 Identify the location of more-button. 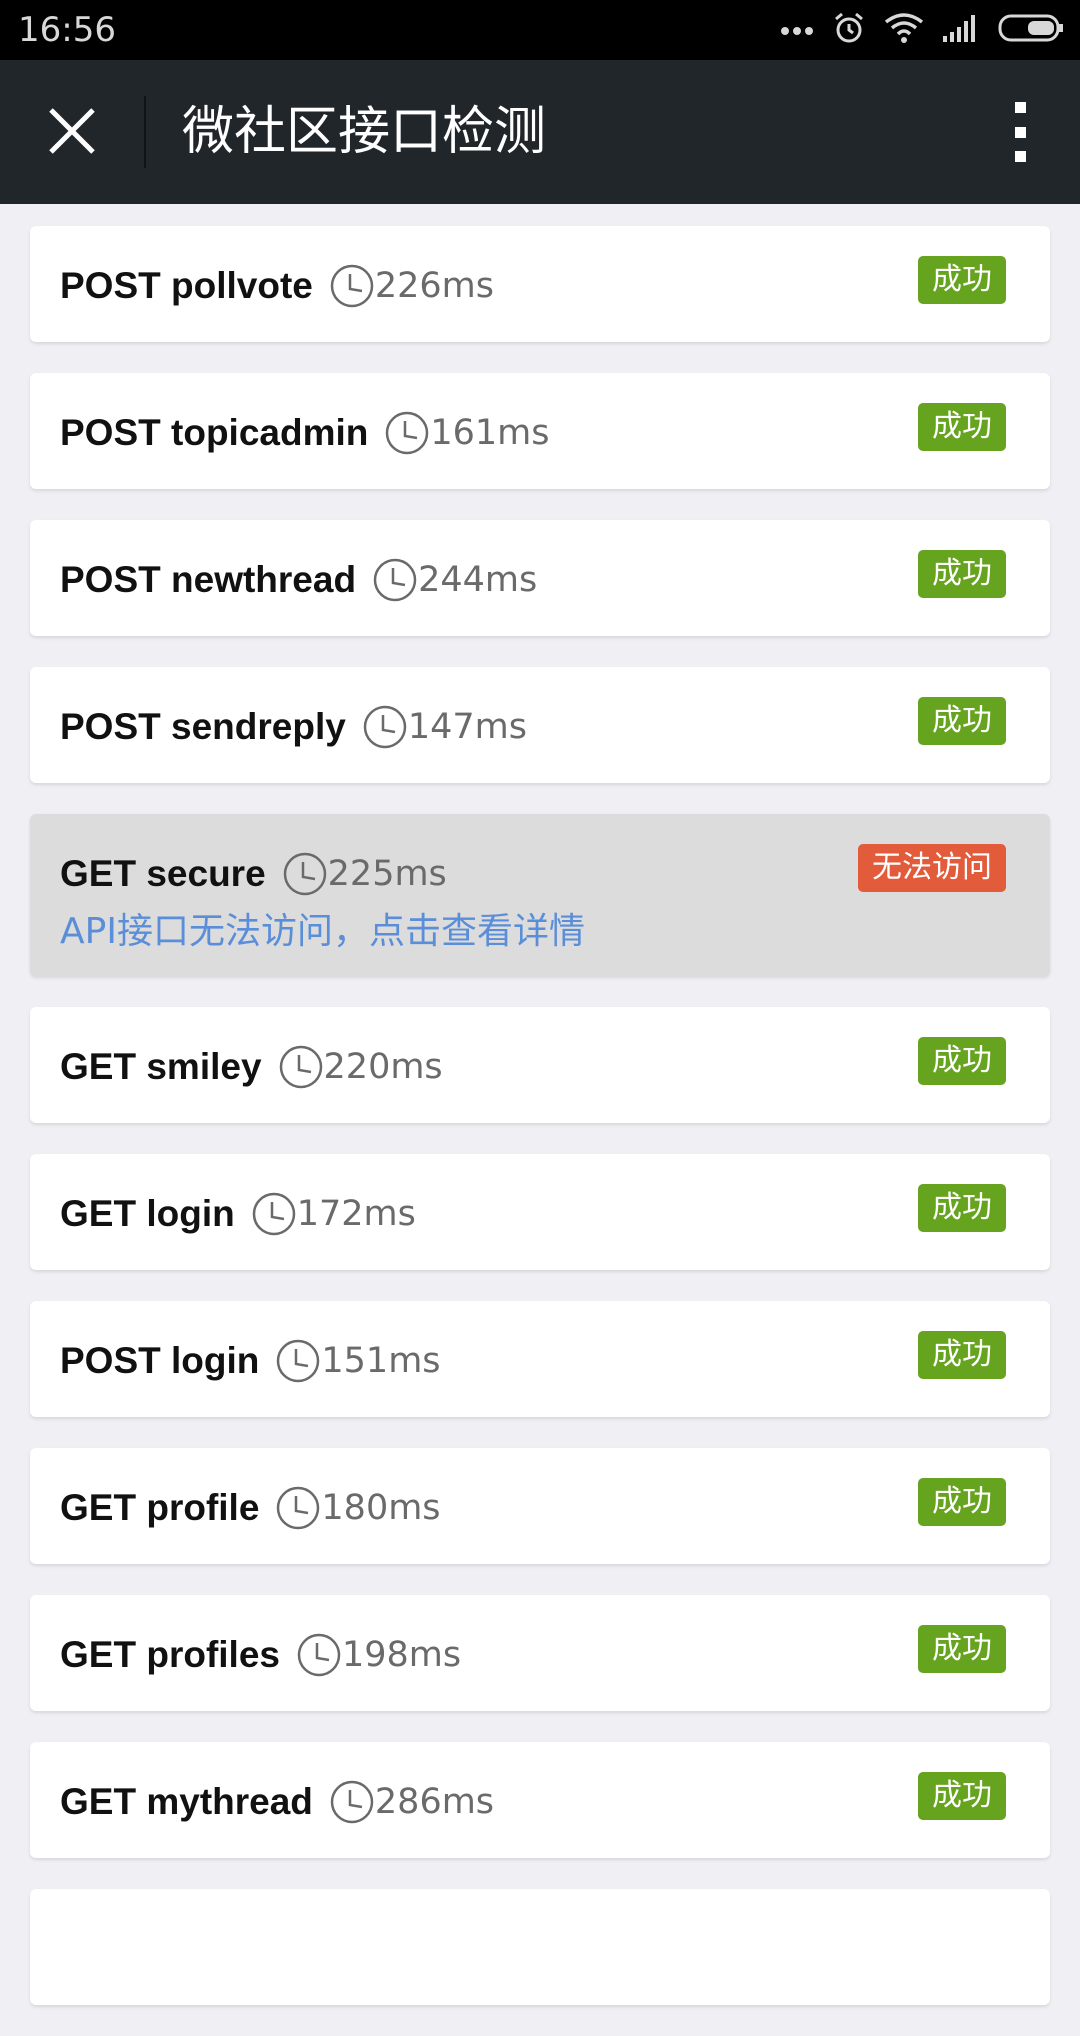
(1020, 132).